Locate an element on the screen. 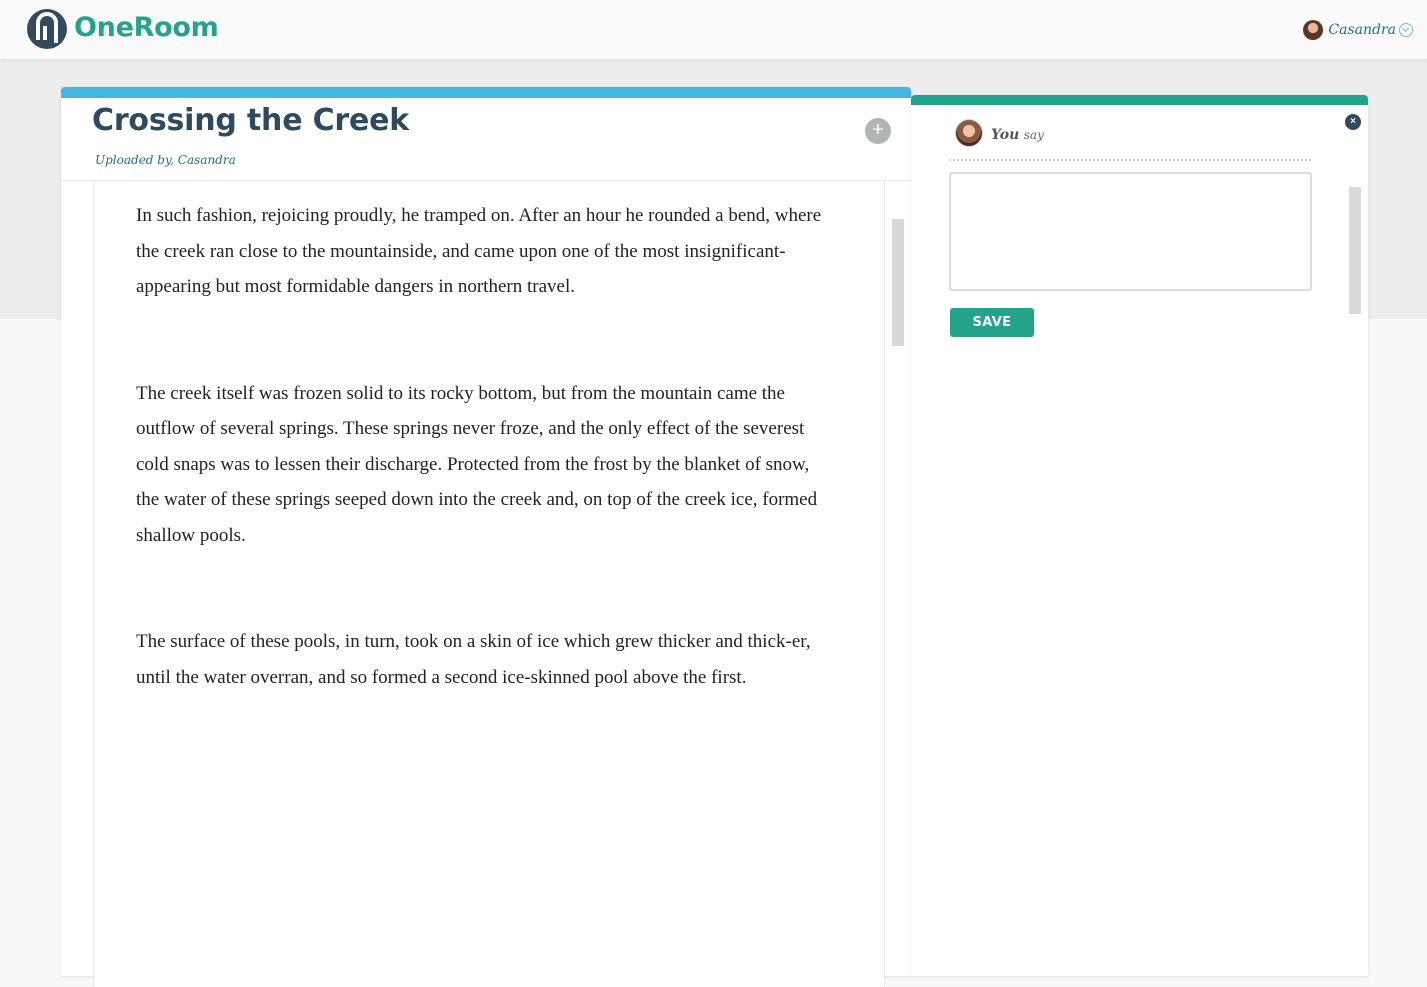 Image resolution: width=1427 pixels, height=987 pixels. commenter-label: You say is located at coordinates (1017, 135).